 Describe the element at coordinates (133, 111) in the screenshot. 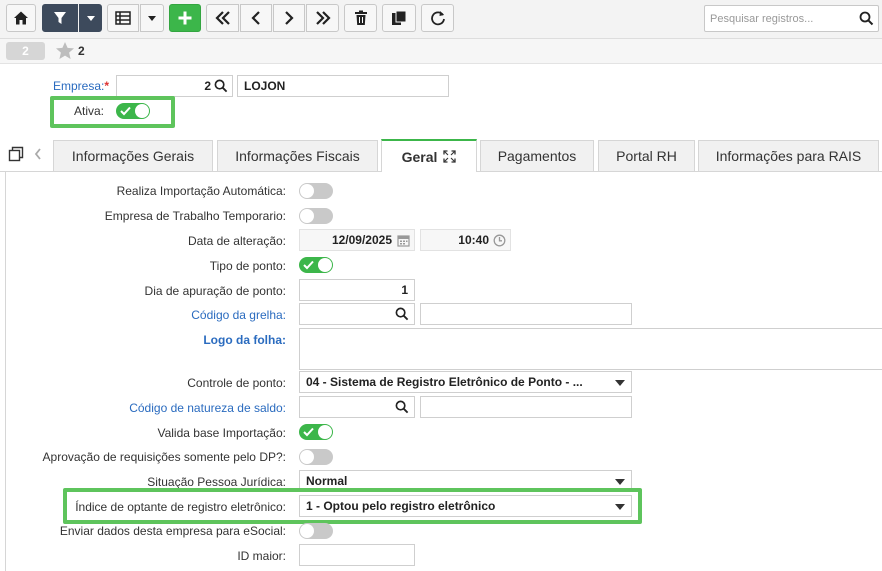

I see `ativa-toggle` at that location.